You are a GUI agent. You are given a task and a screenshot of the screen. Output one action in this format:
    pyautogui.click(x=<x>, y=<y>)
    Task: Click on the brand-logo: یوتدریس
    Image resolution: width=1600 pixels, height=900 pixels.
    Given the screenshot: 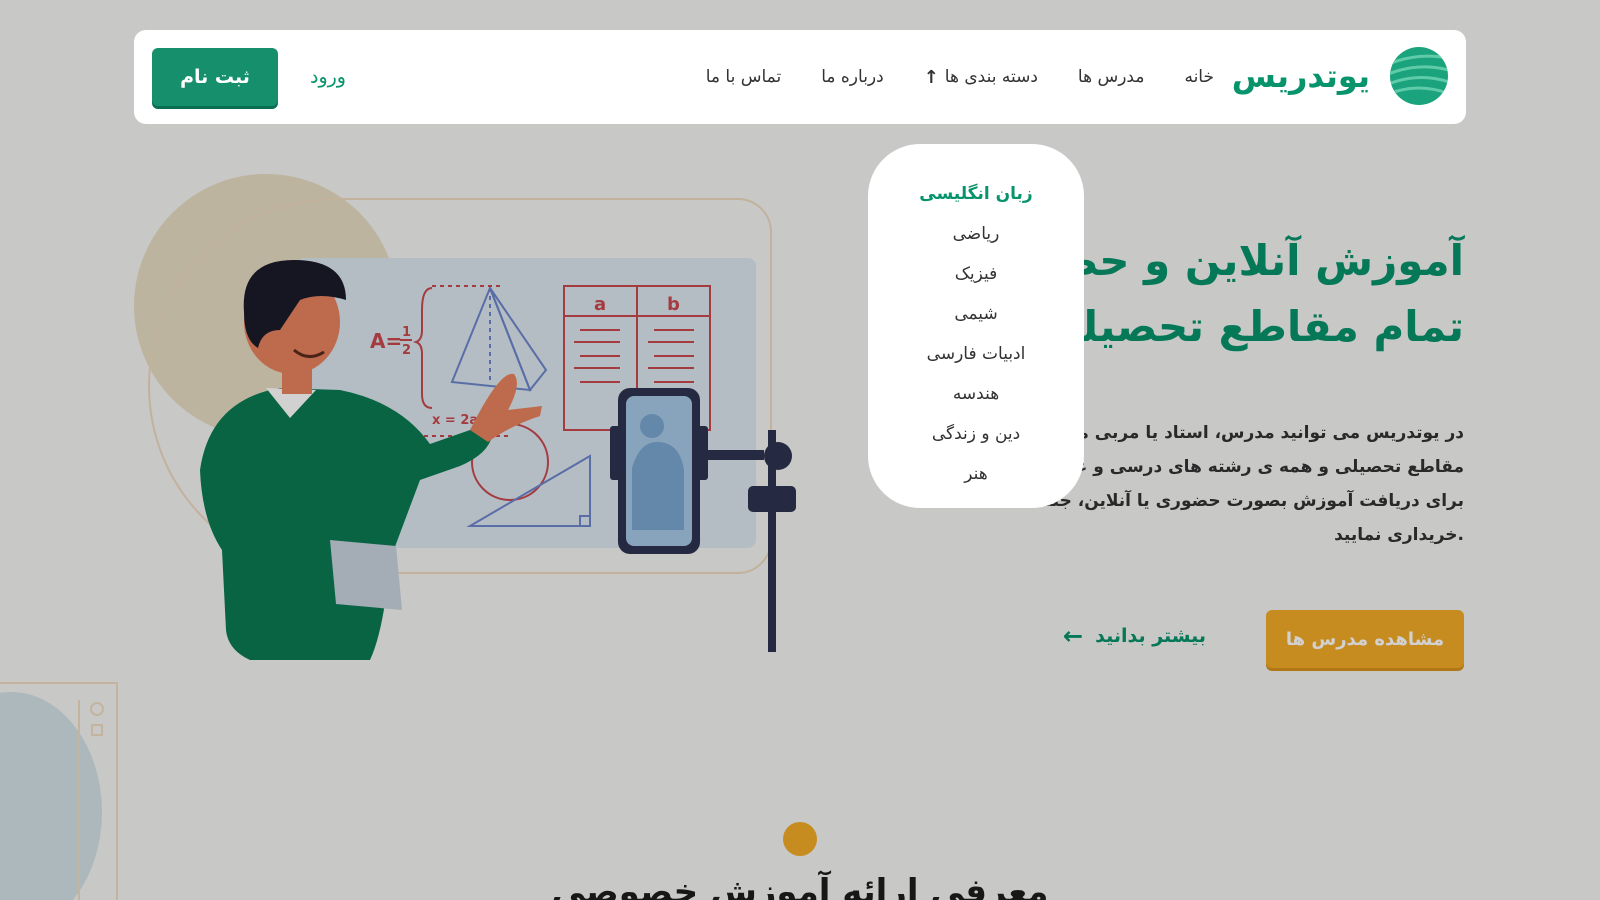 What is the action you would take?
    pyautogui.click(x=1340, y=76)
    